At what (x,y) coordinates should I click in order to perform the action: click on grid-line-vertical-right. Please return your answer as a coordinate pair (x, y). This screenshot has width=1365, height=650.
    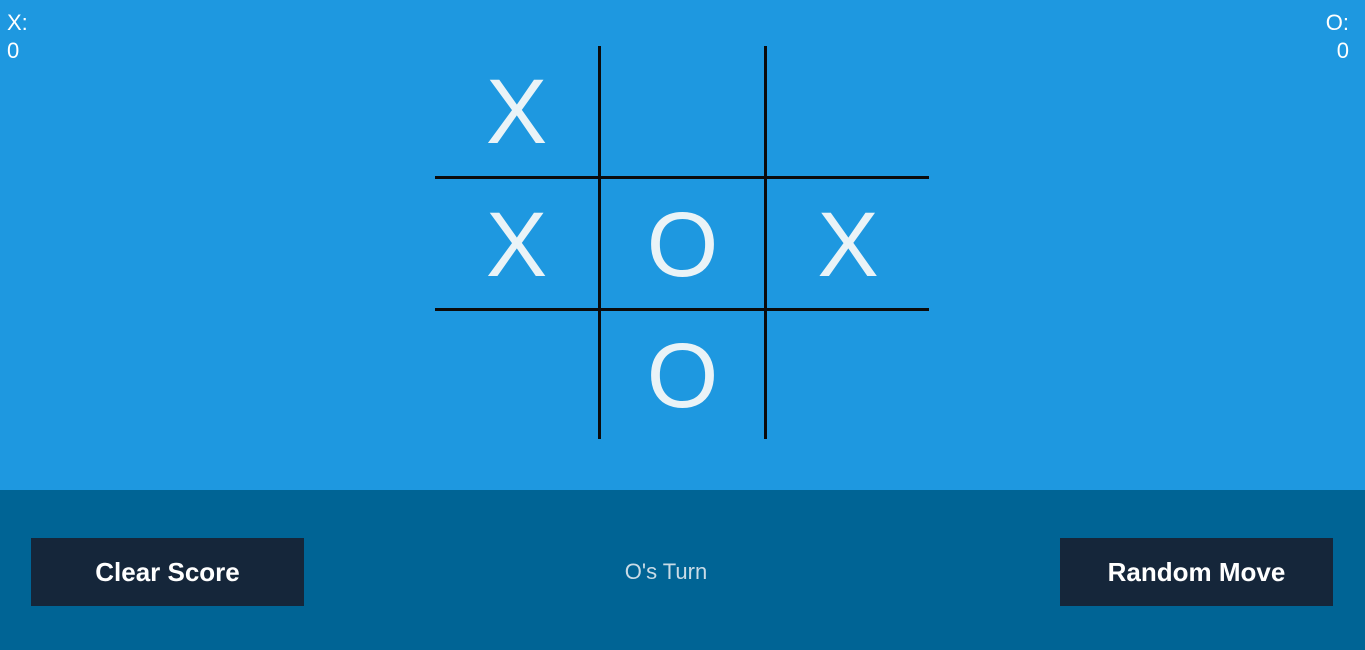
    Looking at the image, I should click on (765, 242).